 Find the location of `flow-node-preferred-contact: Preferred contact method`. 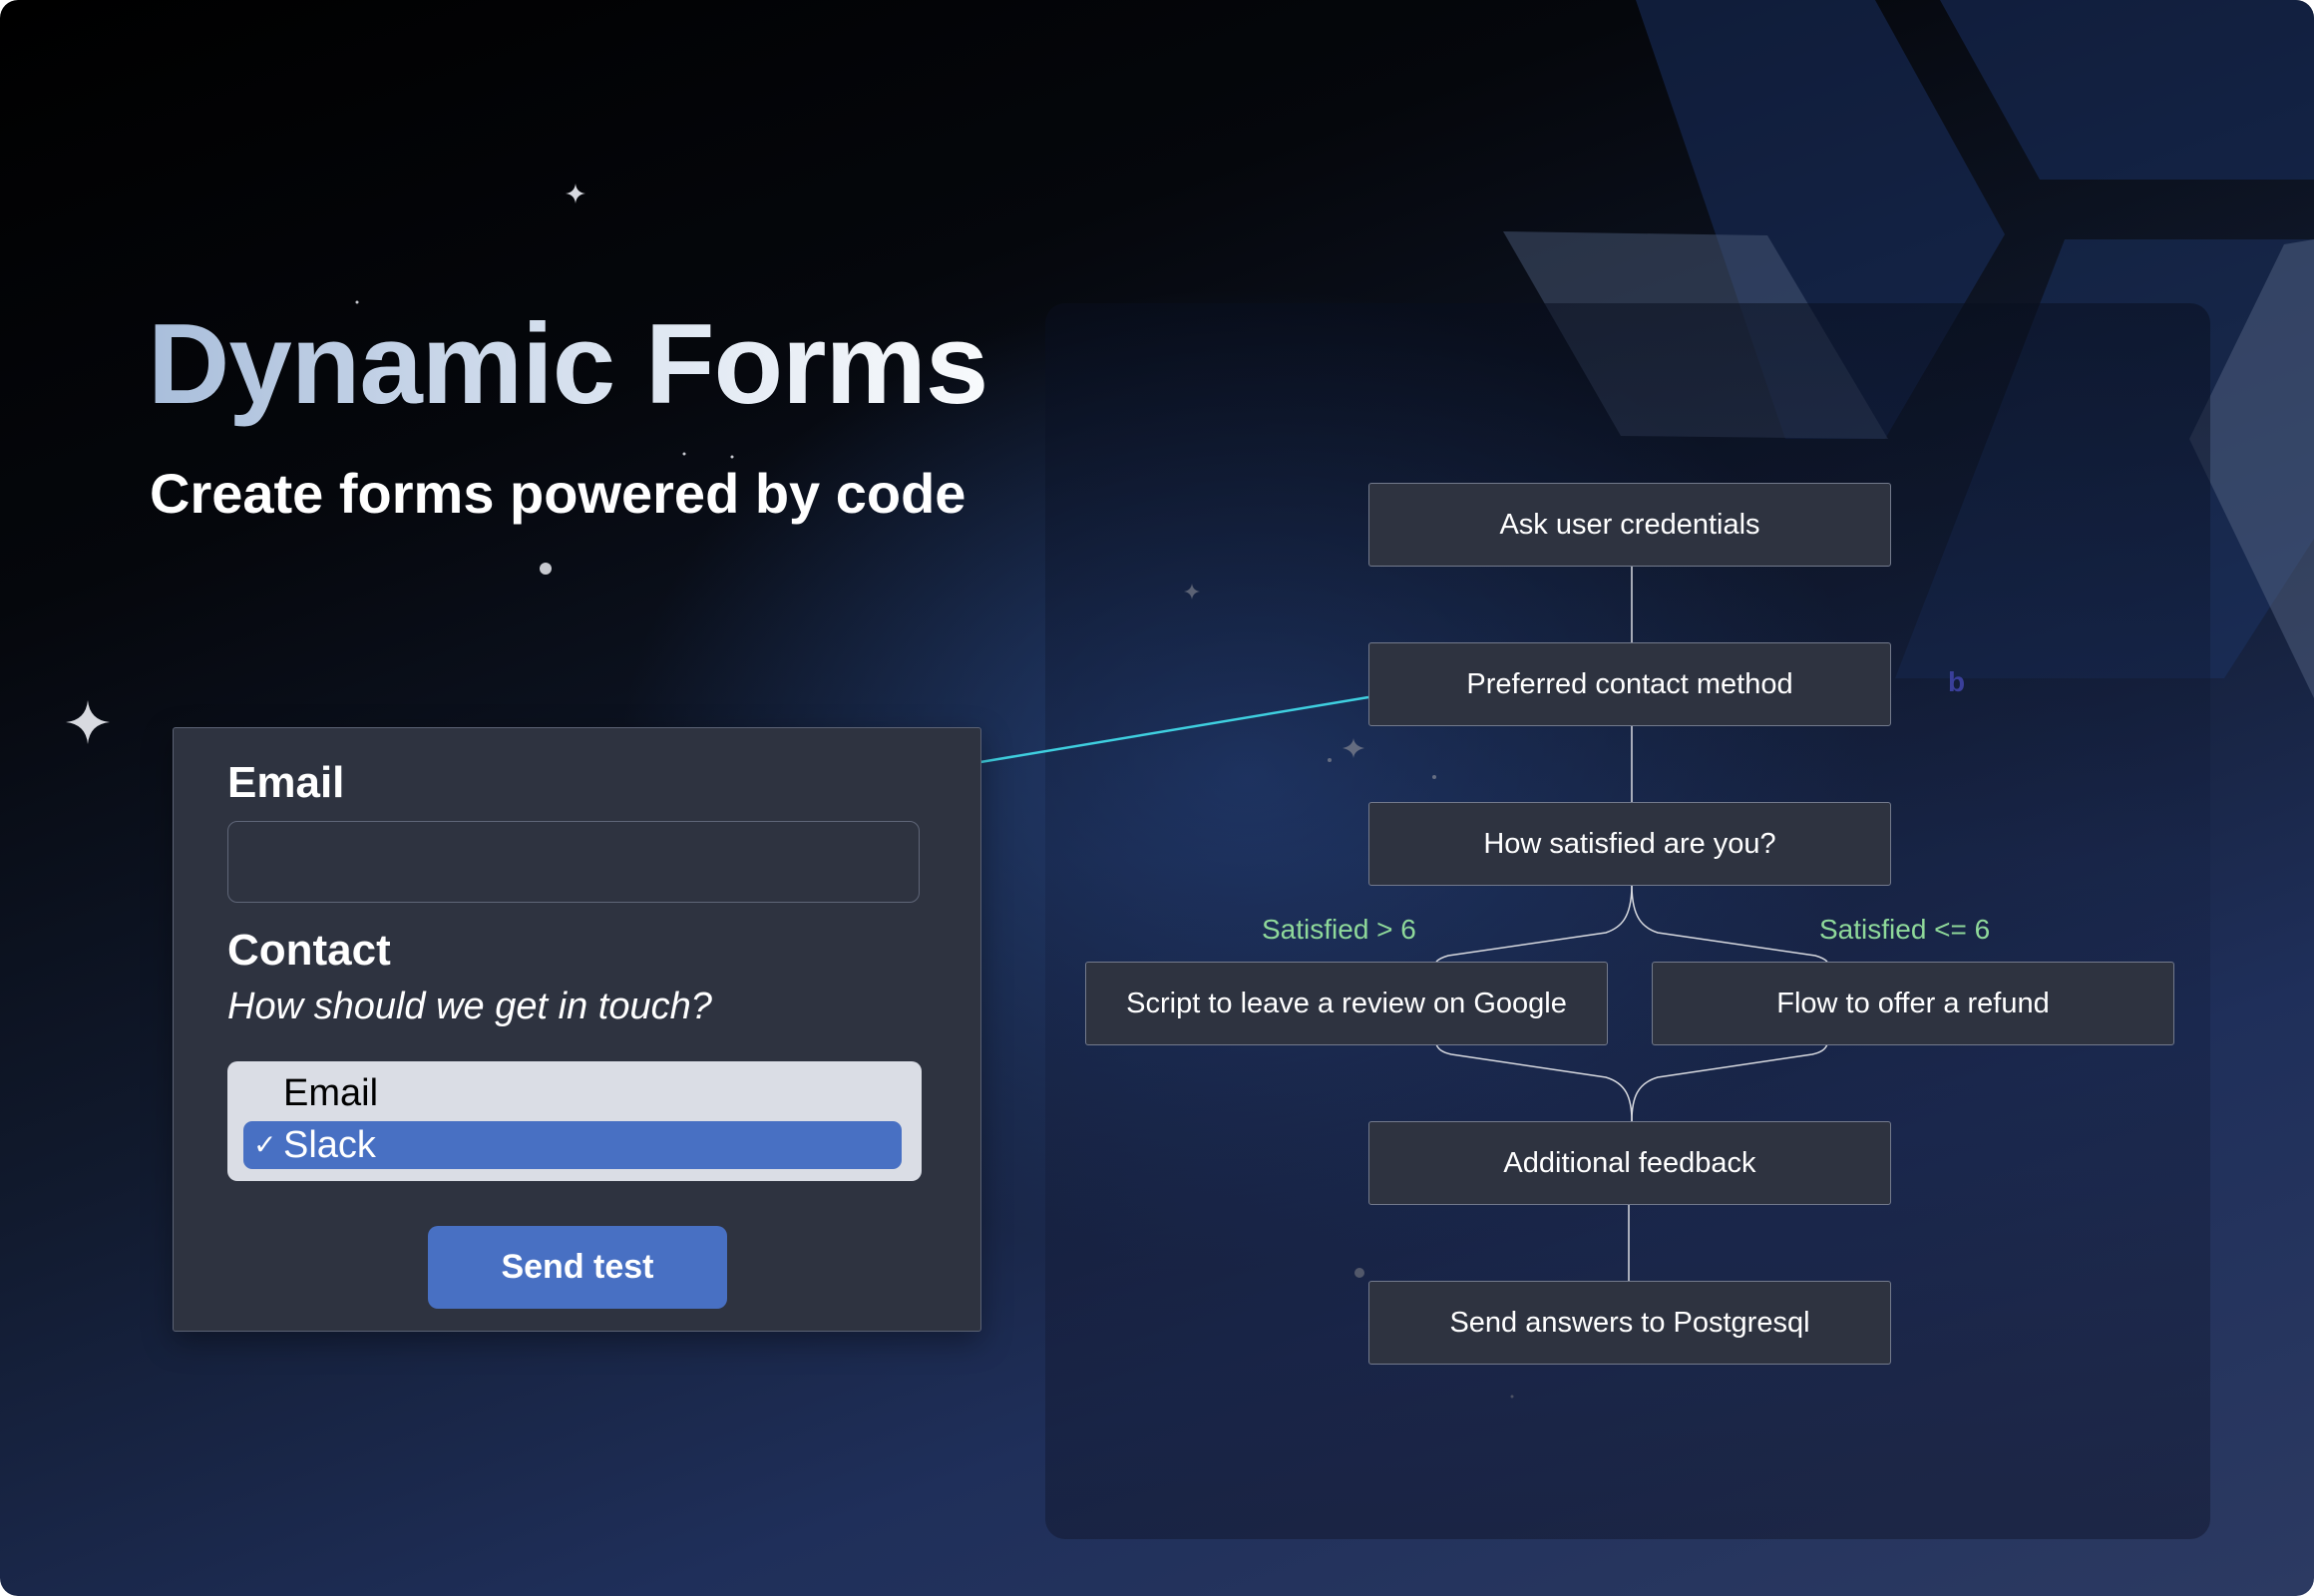

flow-node-preferred-contact: Preferred contact method is located at coordinates (1629, 684).